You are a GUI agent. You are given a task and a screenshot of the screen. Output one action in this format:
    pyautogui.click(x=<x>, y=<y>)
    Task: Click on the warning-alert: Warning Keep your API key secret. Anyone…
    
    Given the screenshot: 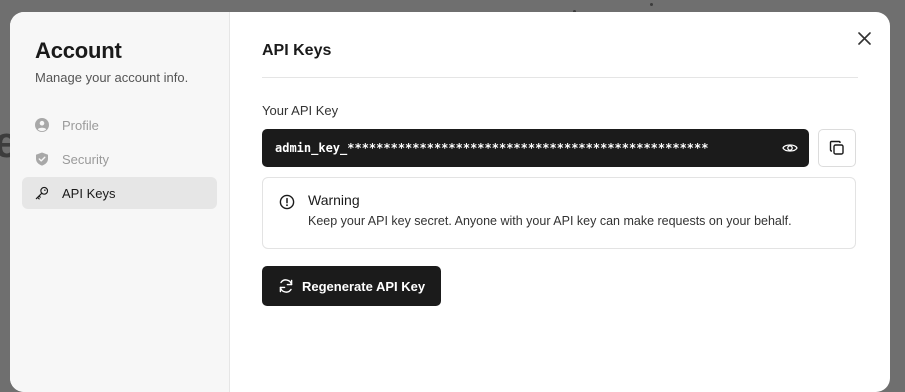 What is the action you would take?
    pyautogui.click(x=559, y=213)
    